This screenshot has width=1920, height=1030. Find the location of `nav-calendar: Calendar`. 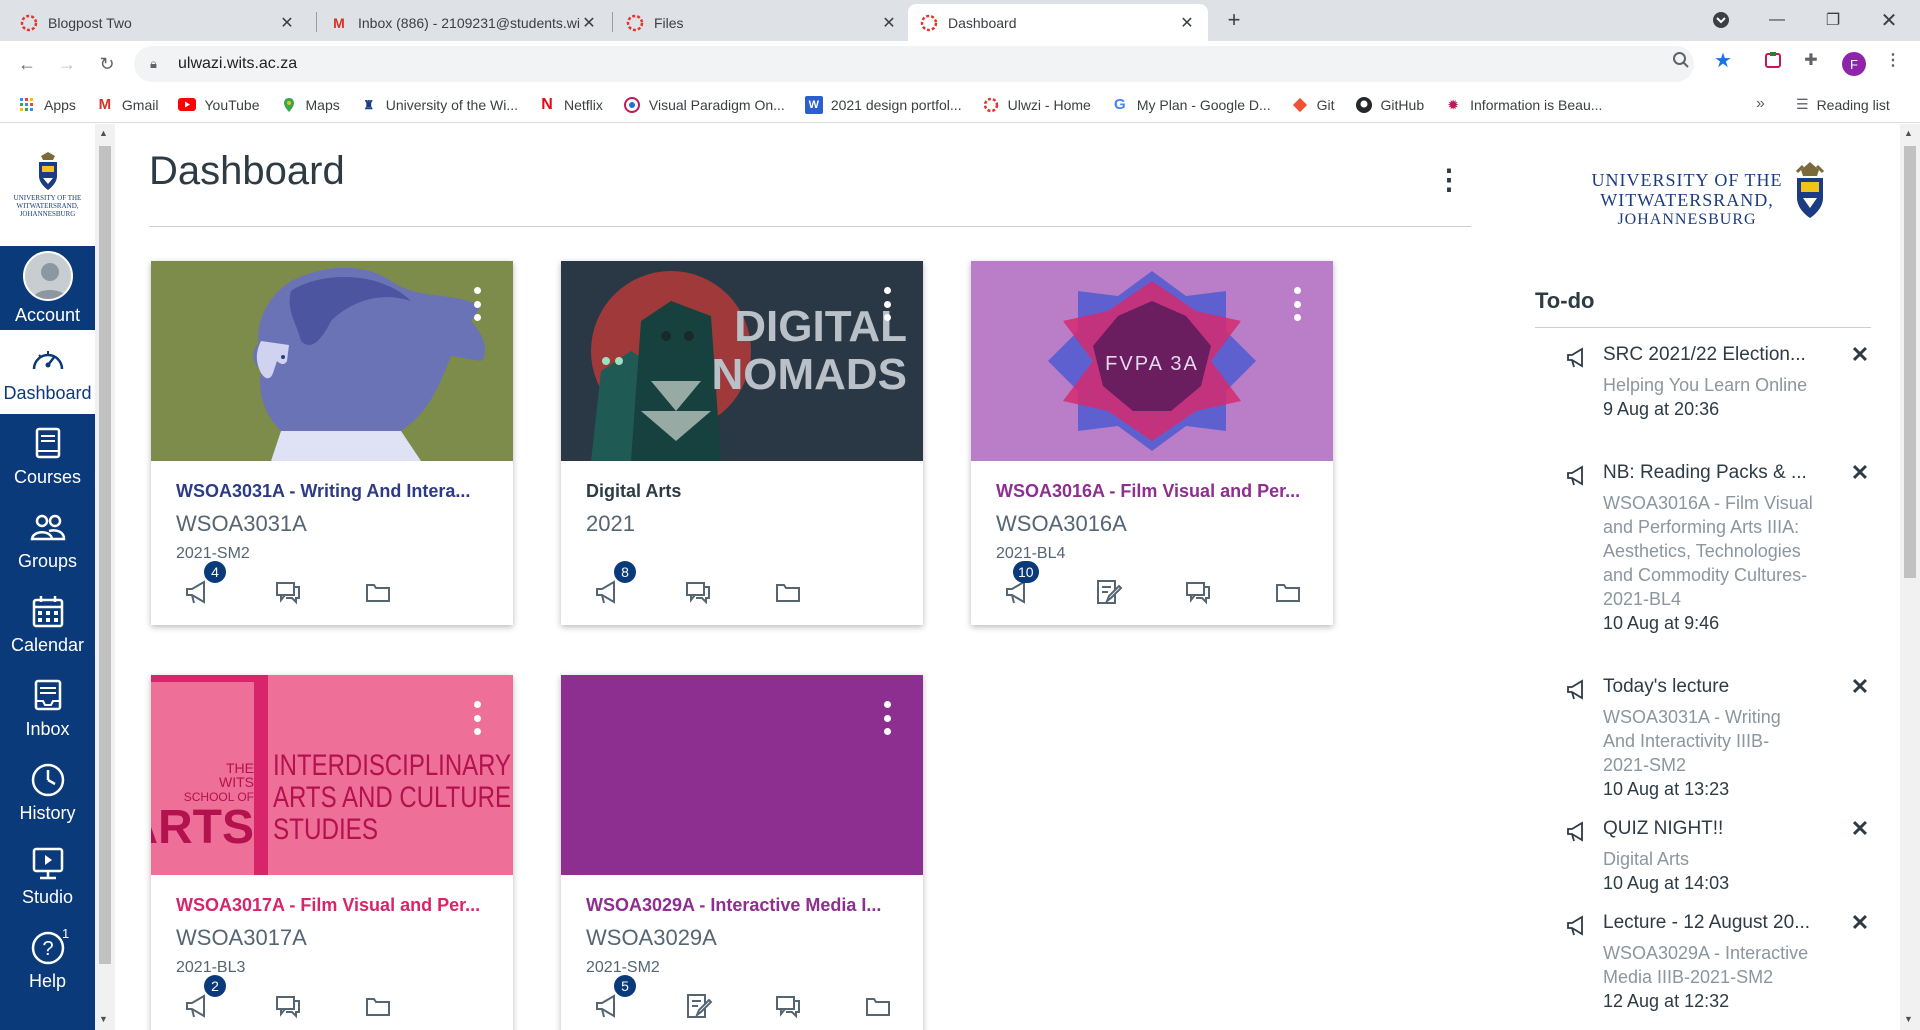

nav-calendar: Calendar is located at coordinates (47, 624).